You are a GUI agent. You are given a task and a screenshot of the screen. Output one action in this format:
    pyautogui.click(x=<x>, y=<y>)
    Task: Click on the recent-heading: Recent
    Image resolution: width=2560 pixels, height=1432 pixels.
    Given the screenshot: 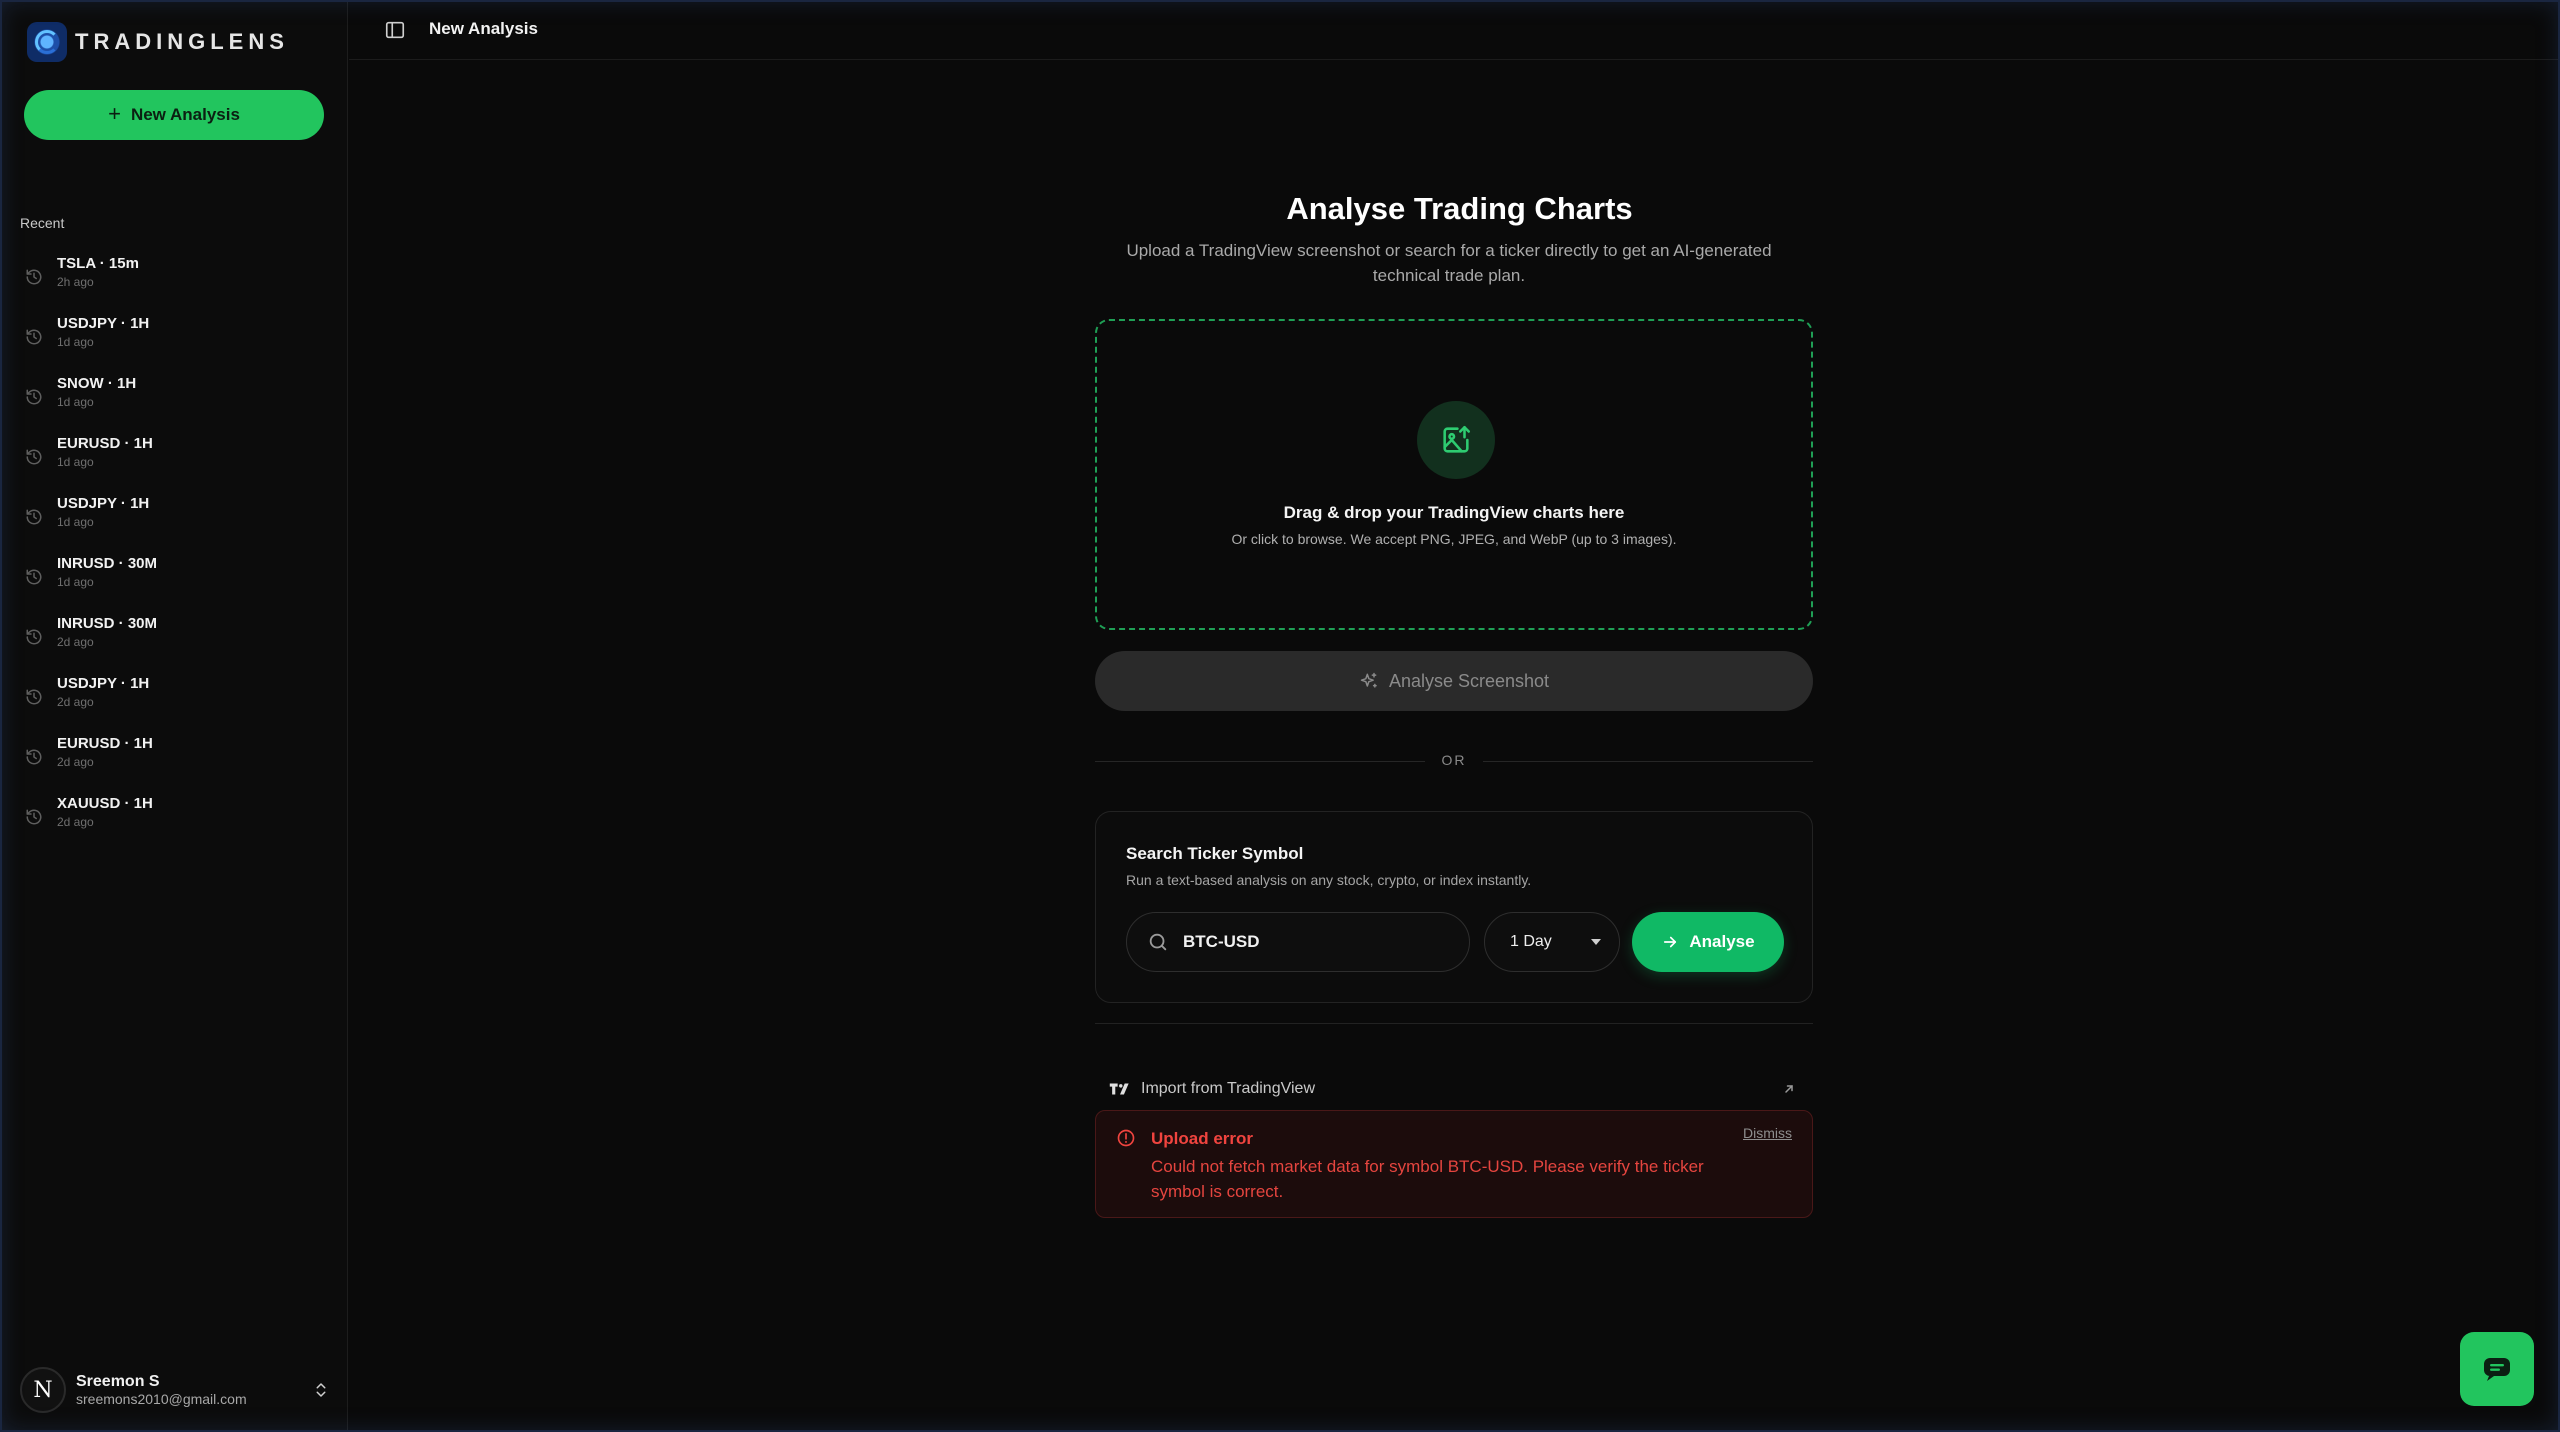 What is the action you would take?
    pyautogui.click(x=42, y=223)
    